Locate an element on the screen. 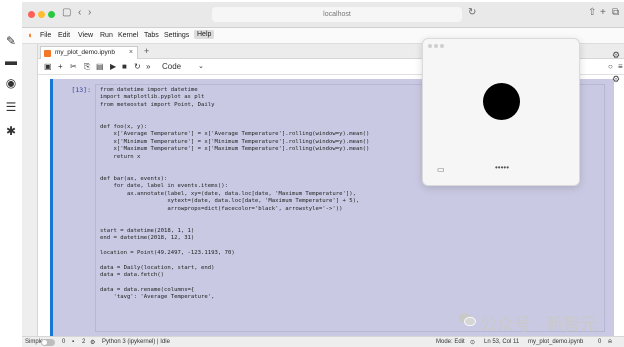 This screenshot has height=347, width=624. wechat-icon is located at coordinates (467, 320).